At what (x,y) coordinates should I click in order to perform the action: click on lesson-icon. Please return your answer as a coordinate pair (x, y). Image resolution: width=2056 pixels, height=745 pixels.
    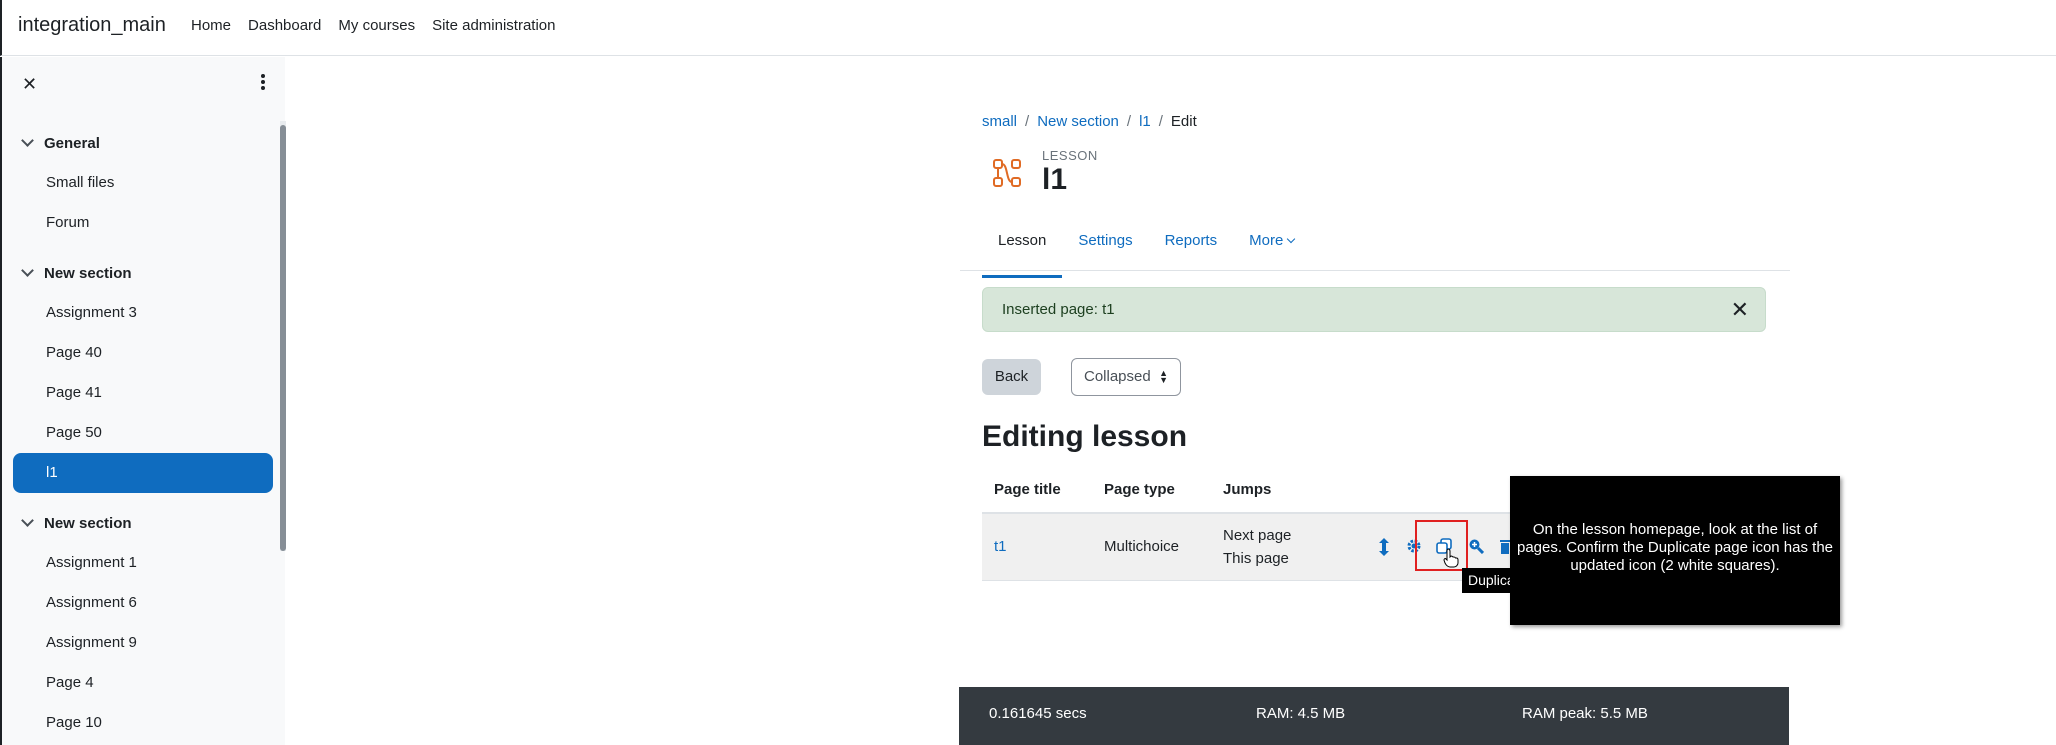
    Looking at the image, I should click on (1007, 173).